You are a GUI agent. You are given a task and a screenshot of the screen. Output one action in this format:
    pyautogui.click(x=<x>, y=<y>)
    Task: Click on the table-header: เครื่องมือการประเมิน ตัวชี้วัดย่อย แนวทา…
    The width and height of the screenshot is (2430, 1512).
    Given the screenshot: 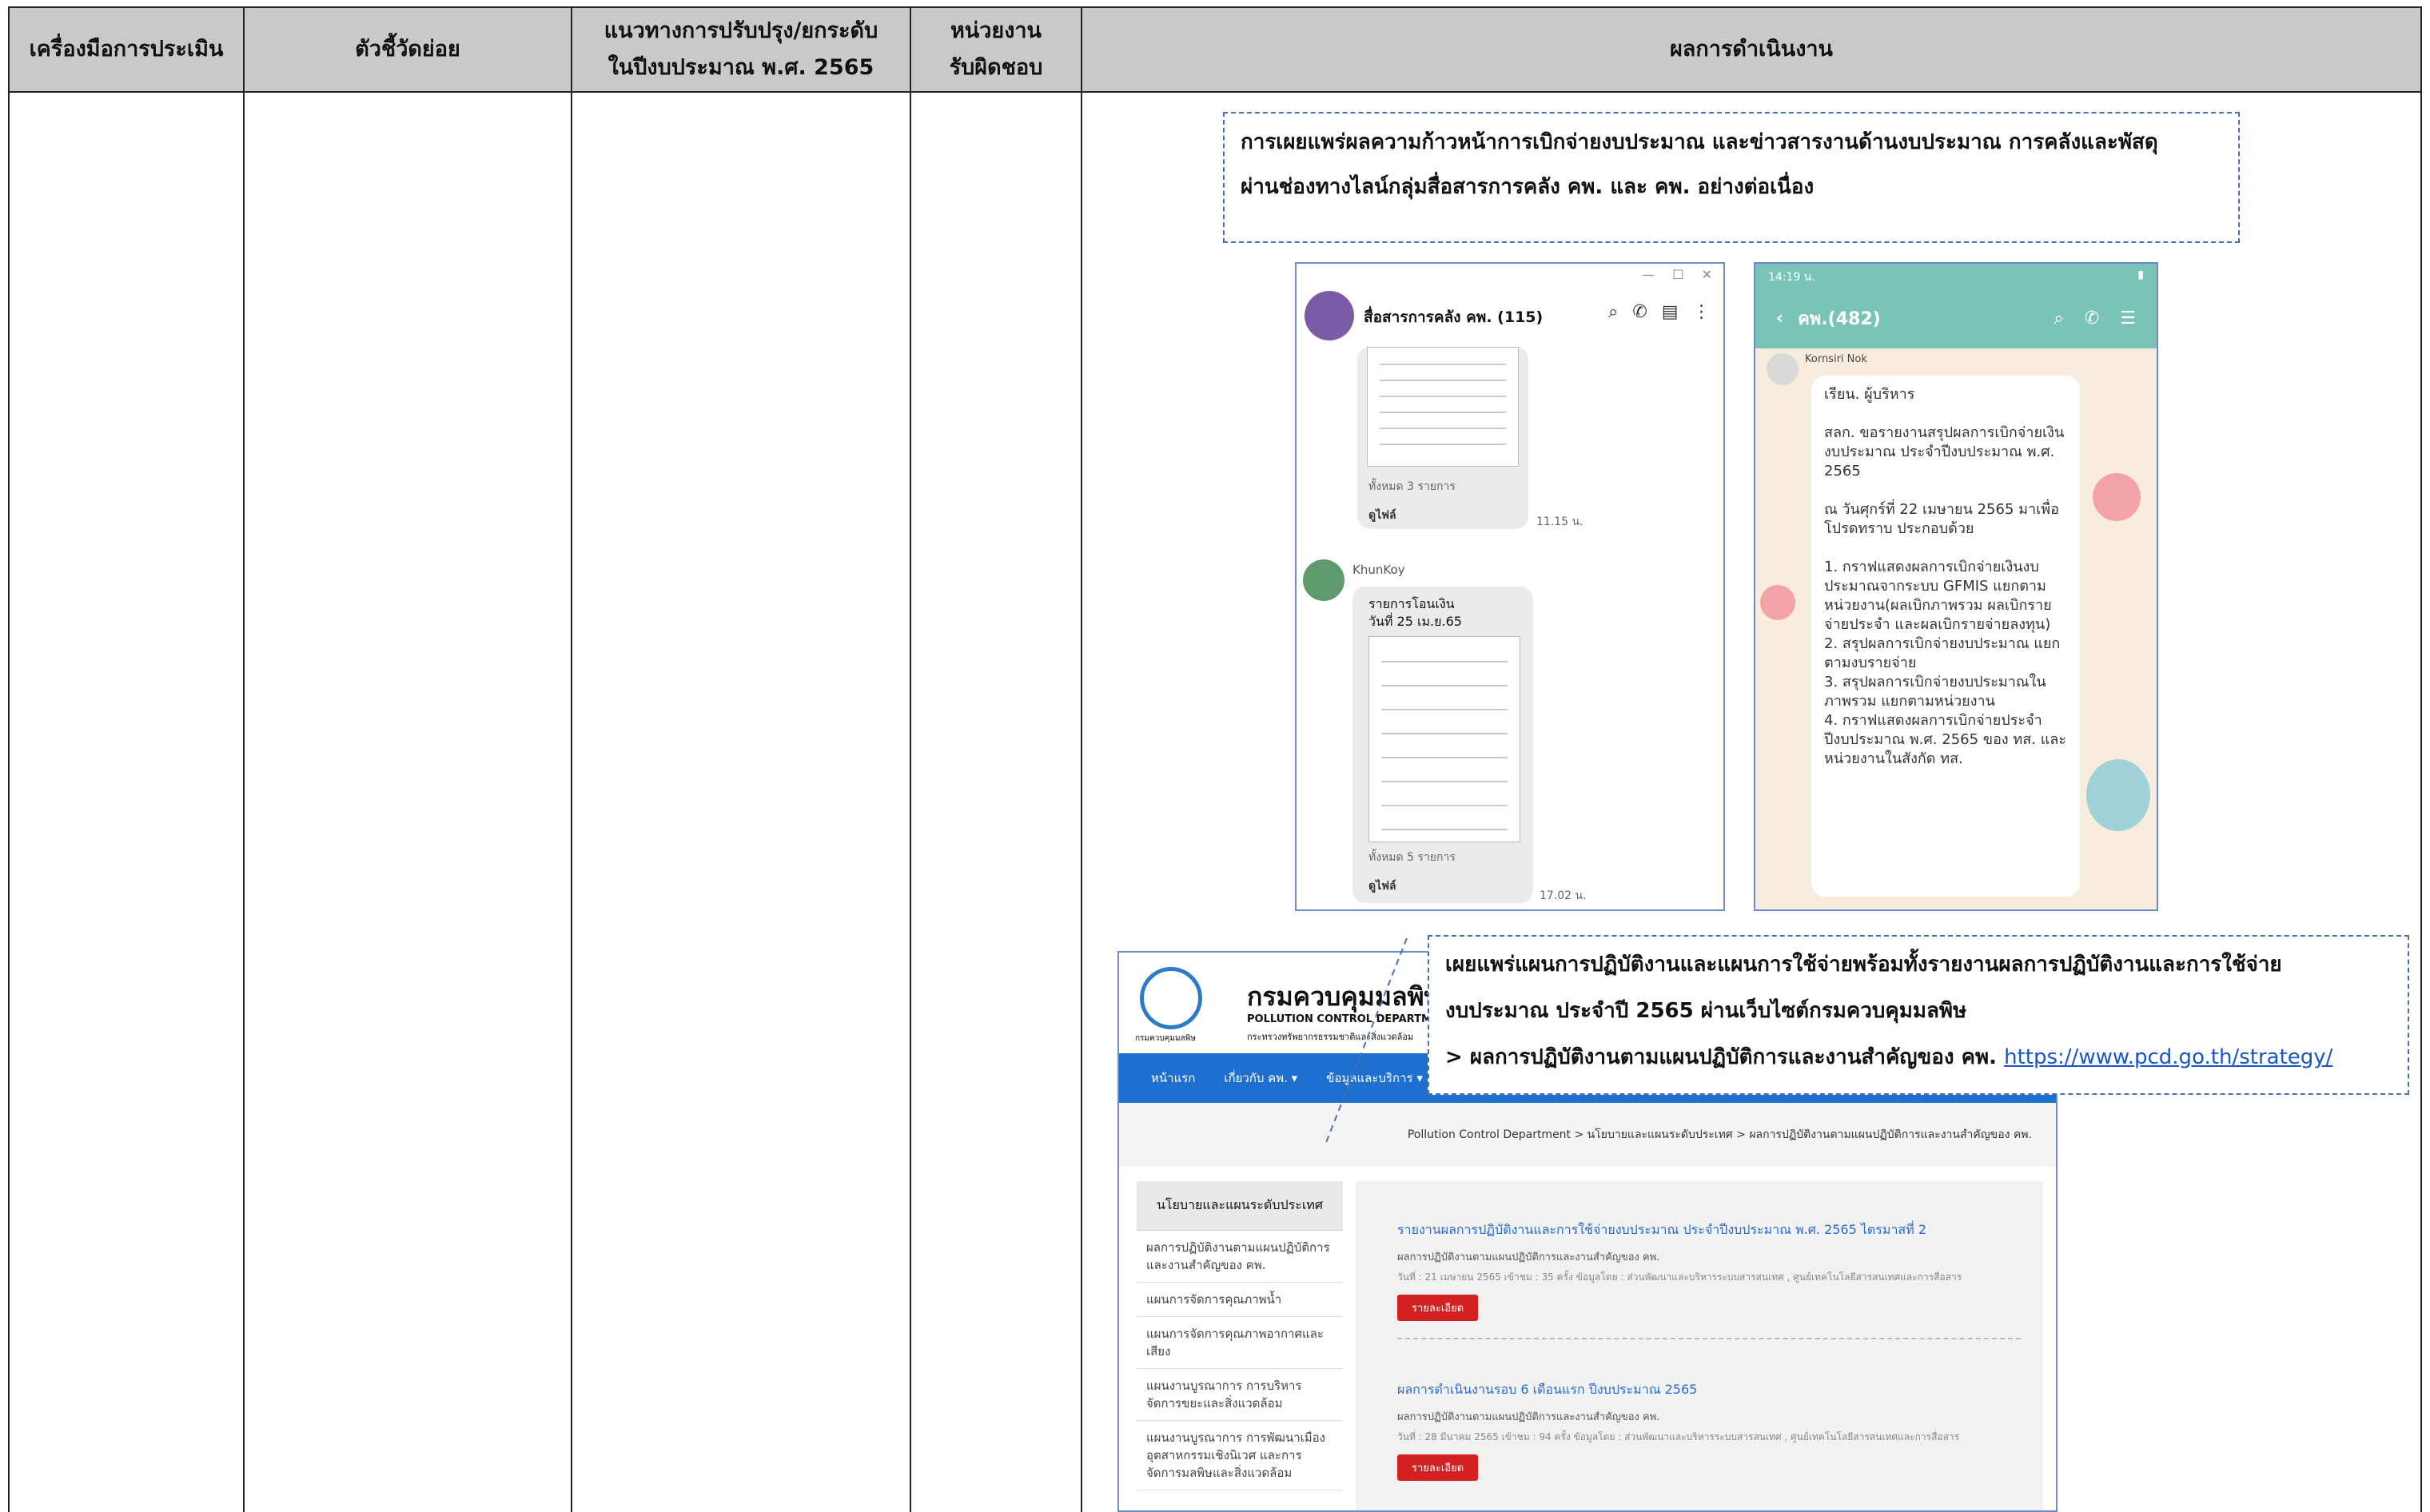 What is the action you would take?
    pyautogui.click(x=1215, y=49)
    